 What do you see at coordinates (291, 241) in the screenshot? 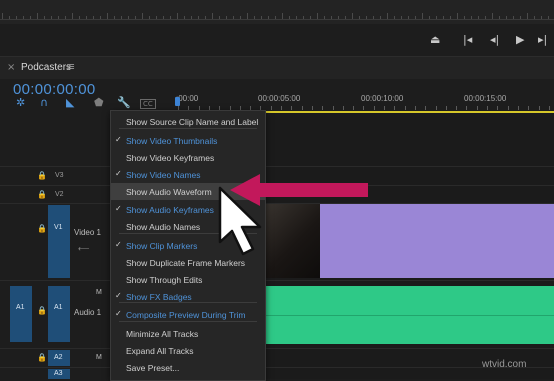
I see `video-clip-thumbnail` at bounding box center [291, 241].